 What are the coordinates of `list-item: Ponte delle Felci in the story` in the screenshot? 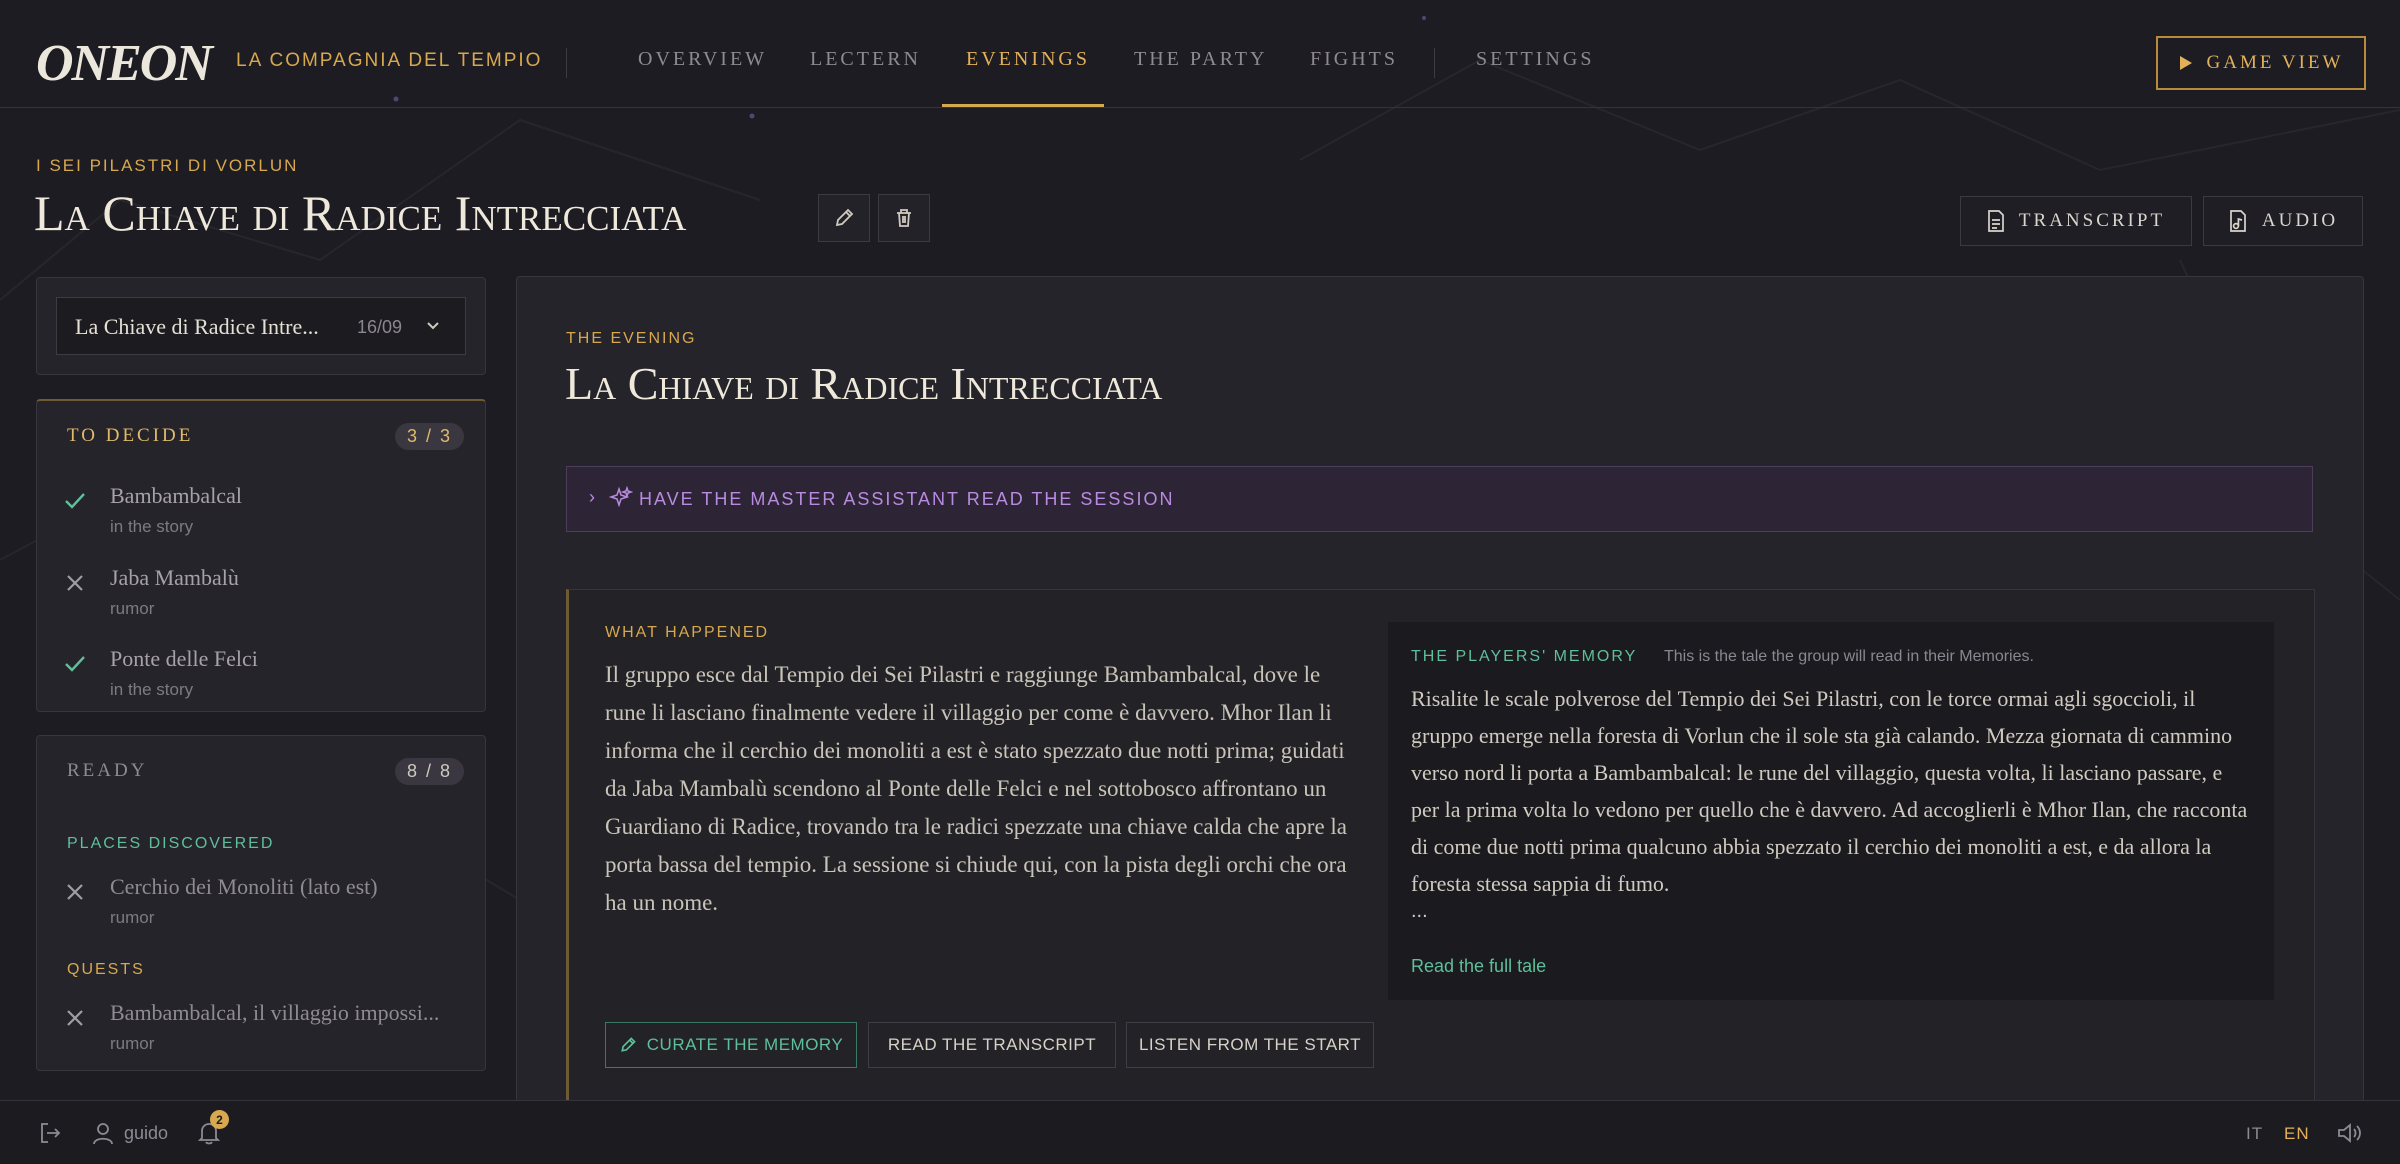 It's located at (261, 671).